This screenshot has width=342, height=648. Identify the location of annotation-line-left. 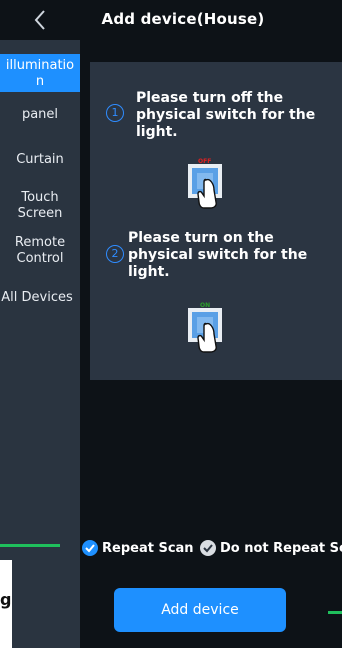
(30, 545).